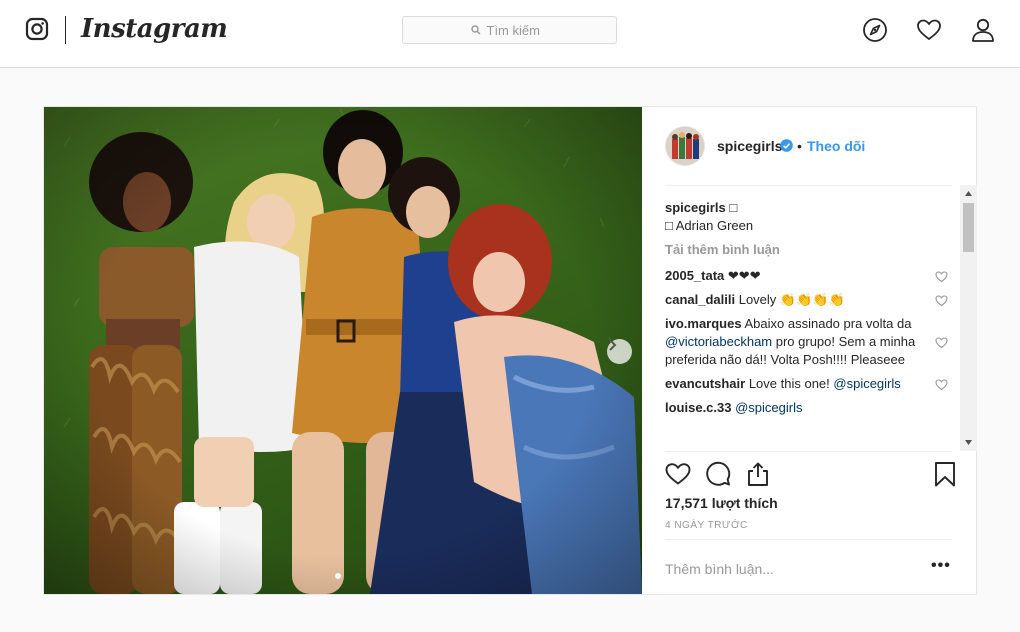  I want to click on comment-username: evancutshair, so click(705, 383).